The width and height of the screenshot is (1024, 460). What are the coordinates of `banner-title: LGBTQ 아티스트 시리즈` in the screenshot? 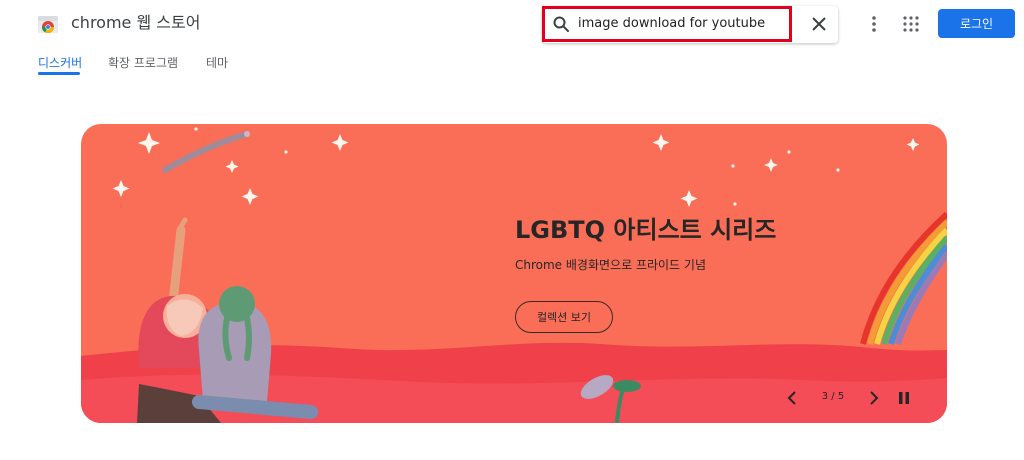 It's located at (646, 230).